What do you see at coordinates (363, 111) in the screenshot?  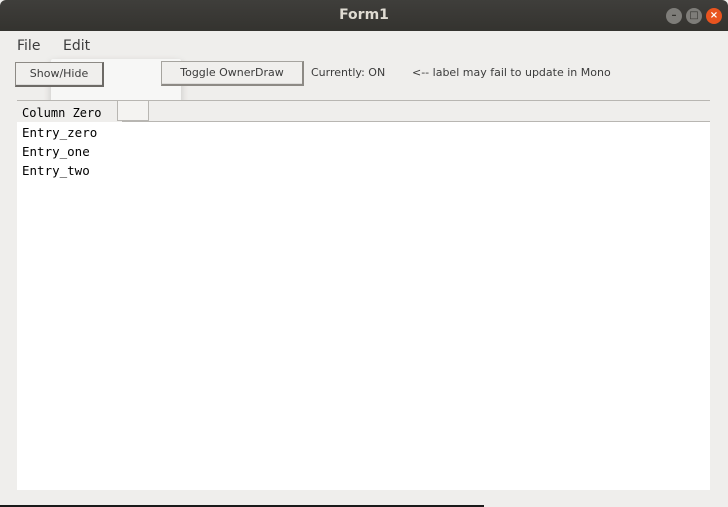 I see `list-header: Column Zero` at bounding box center [363, 111].